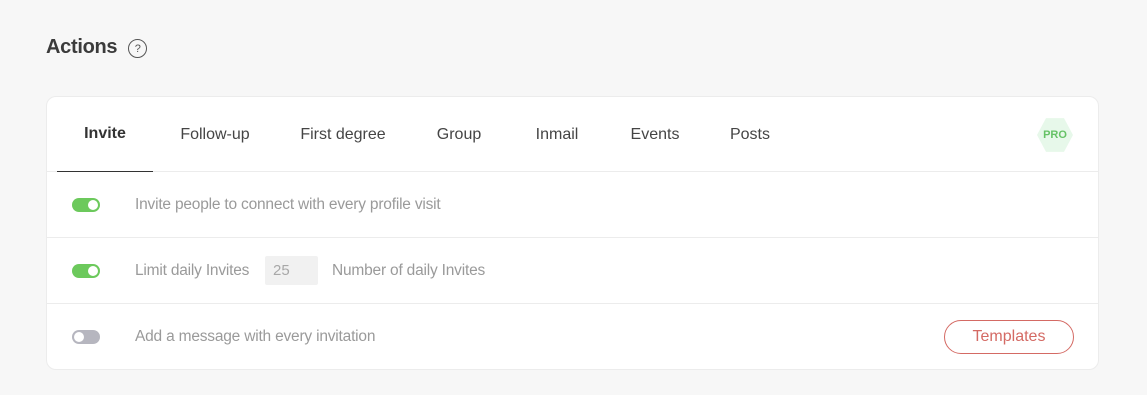  What do you see at coordinates (255, 336) in the screenshot?
I see `add-message-label: Add a message with every invitation` at bounding box center [255, 336].